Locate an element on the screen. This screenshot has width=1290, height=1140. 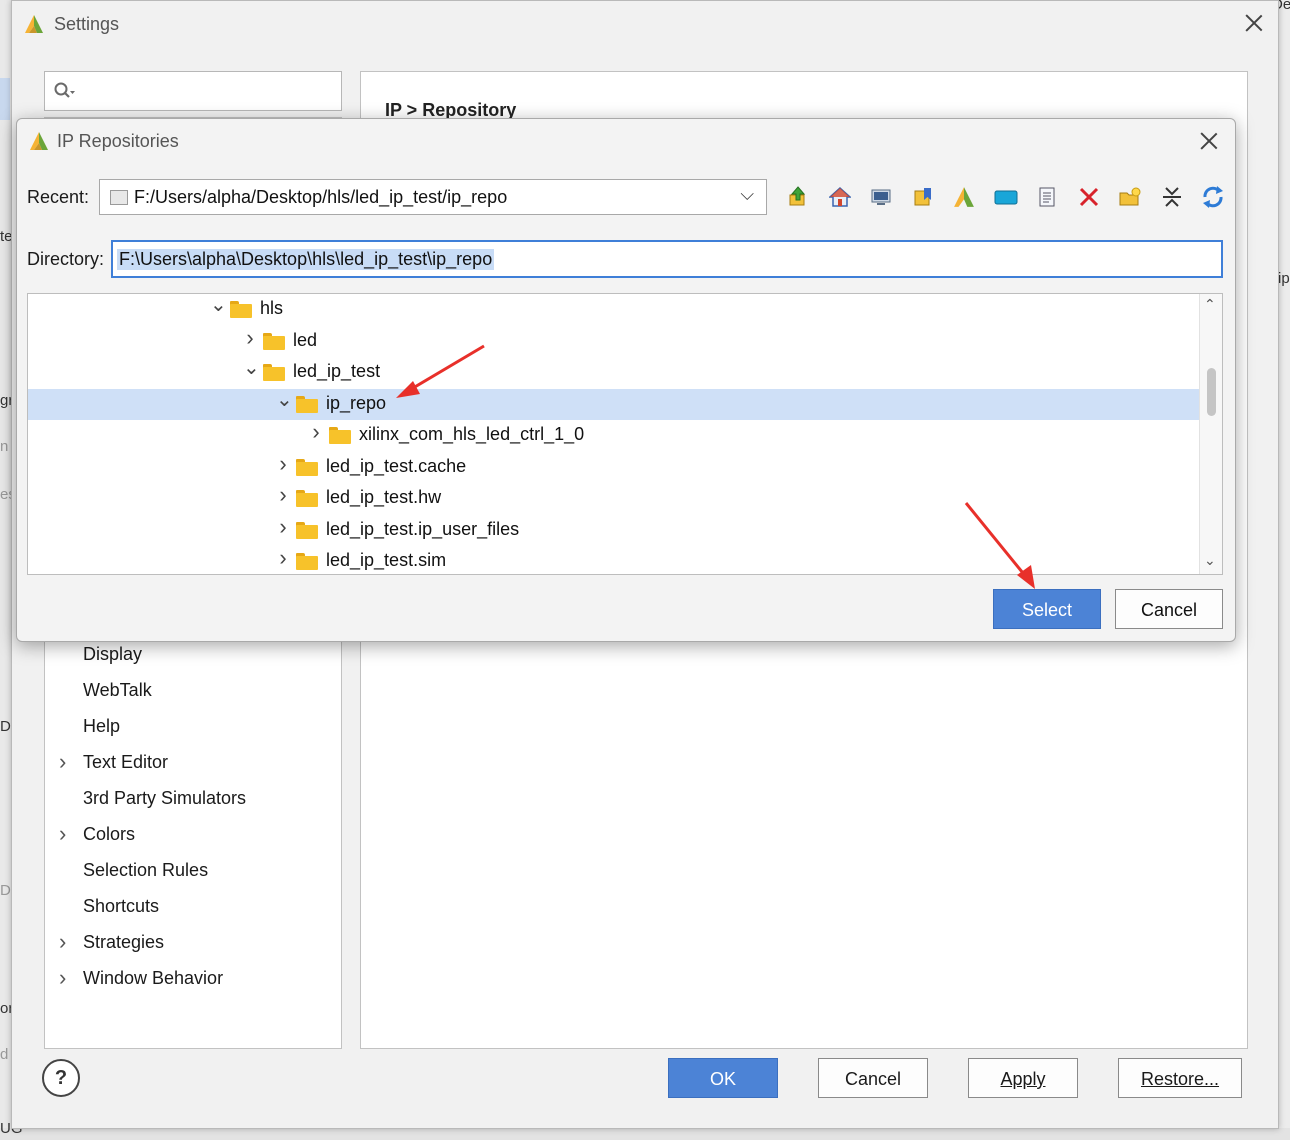
help-button: ? is located at coordinates (61, 1078).